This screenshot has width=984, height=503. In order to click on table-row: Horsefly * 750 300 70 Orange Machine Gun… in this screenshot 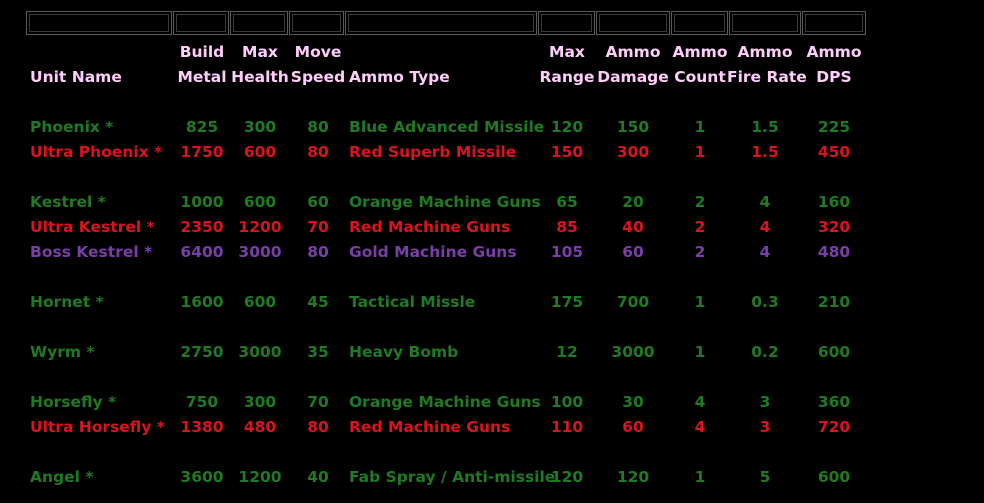, I will do `click(492, 402)`.